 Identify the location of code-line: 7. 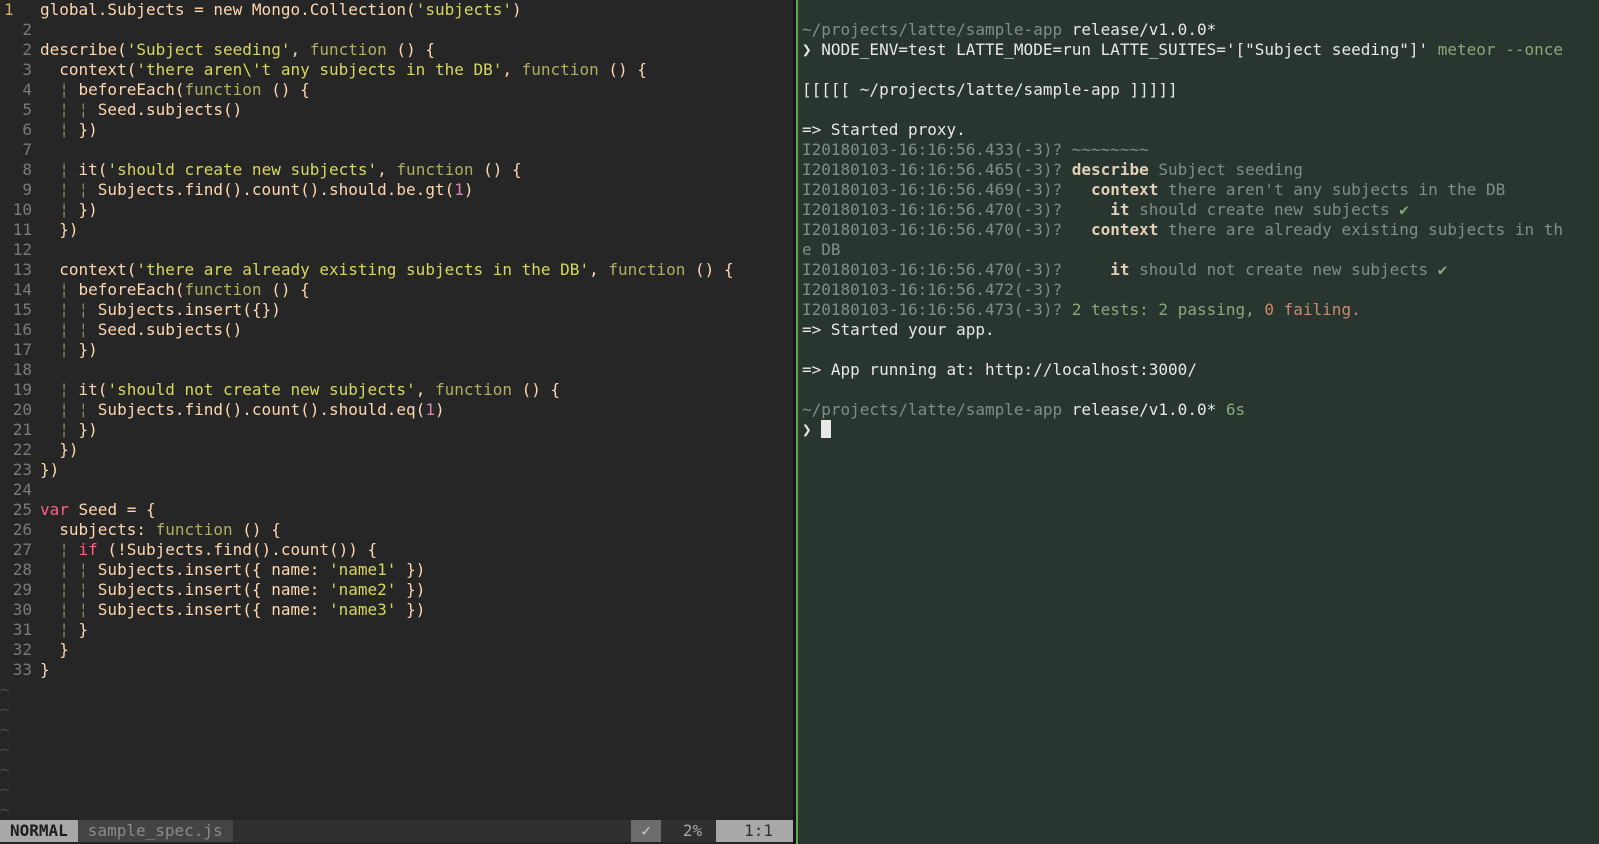
(396, 150).